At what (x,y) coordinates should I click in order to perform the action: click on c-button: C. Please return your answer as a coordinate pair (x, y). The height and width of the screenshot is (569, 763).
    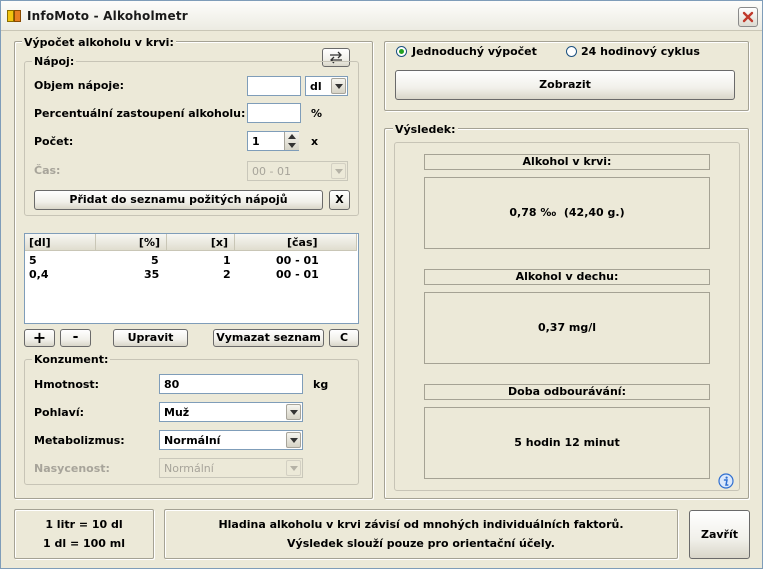
    Looking at the image, I should click on (344, 338).